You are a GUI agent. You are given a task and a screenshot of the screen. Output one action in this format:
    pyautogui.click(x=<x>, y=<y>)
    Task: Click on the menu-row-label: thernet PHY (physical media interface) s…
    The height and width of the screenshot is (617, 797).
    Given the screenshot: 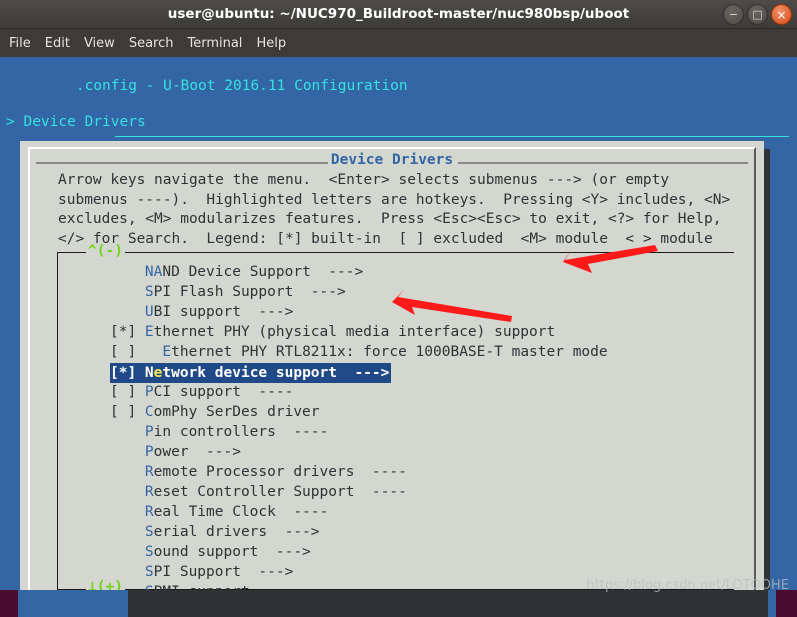 What is the action you would take?
    pyautogui.click(x=354, y=332)
    